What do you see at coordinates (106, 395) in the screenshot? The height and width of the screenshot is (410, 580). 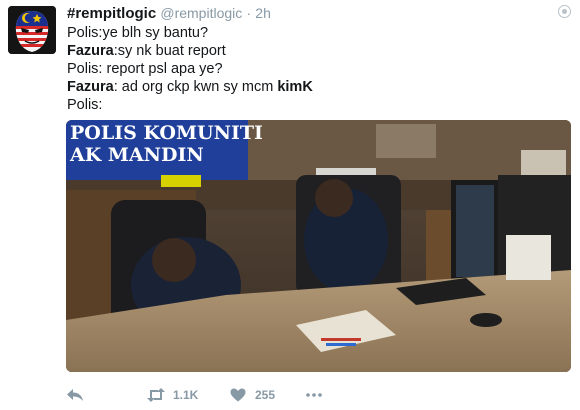 I see `reply-button` at bounding box center [106, 395].